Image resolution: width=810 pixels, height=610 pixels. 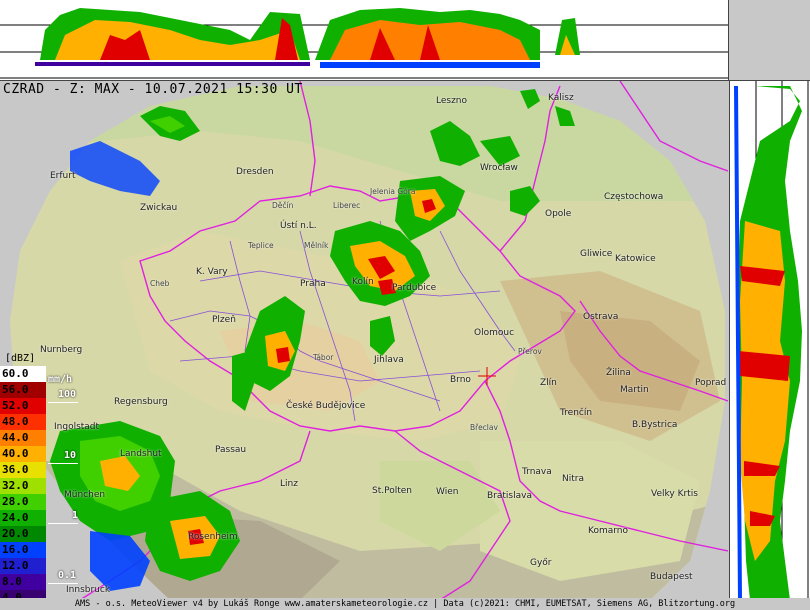 What do you see at coordinates (15, 533) in the screenshot?
I see `legend-value: 20.0` at bounding box center [15, 533].